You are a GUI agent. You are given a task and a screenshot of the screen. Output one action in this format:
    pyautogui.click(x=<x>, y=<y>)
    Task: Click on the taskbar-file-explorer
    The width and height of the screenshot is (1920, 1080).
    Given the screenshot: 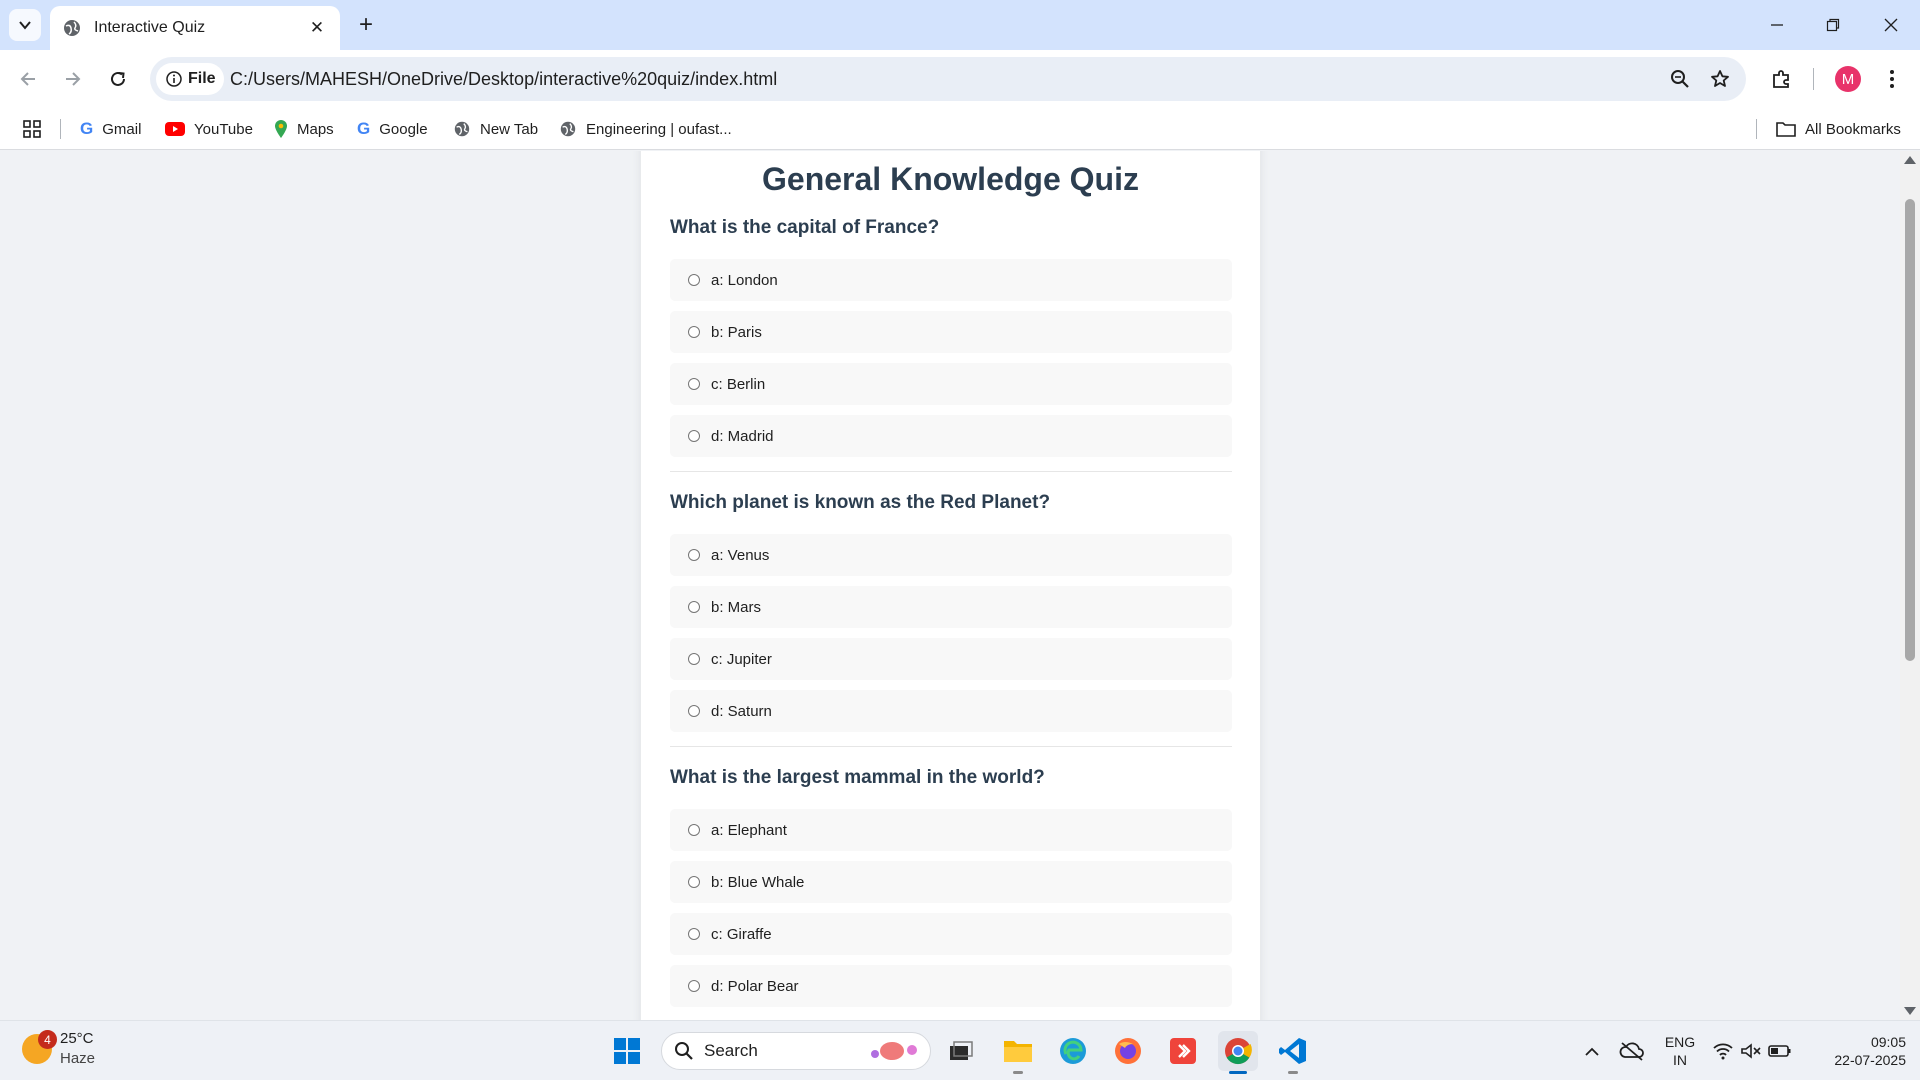 What is the action you would take?
    pyautogui.click(x=1018, y=1052)
    